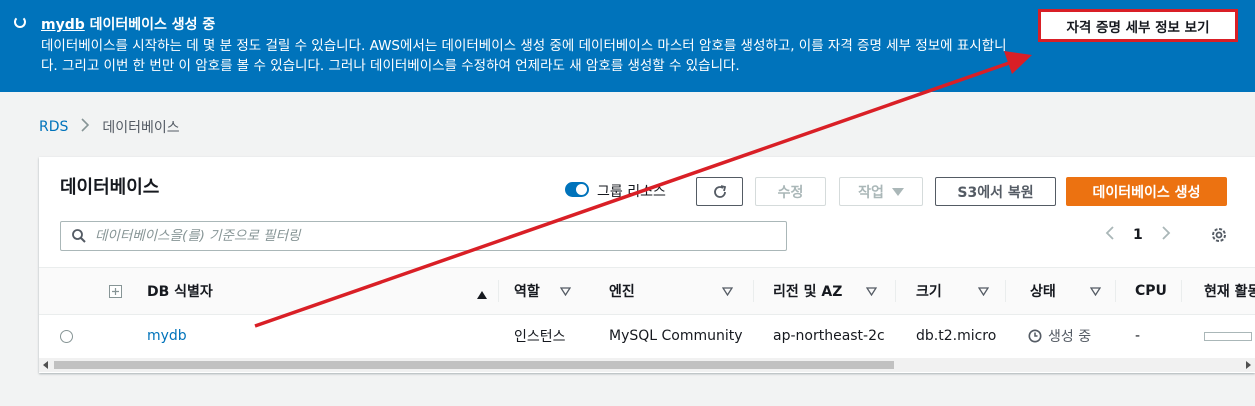 This screenshot has width=1255, height=406. Describe the element at coordinates (66, 336) in the screenshot. I see `row-select-radio` at that location.